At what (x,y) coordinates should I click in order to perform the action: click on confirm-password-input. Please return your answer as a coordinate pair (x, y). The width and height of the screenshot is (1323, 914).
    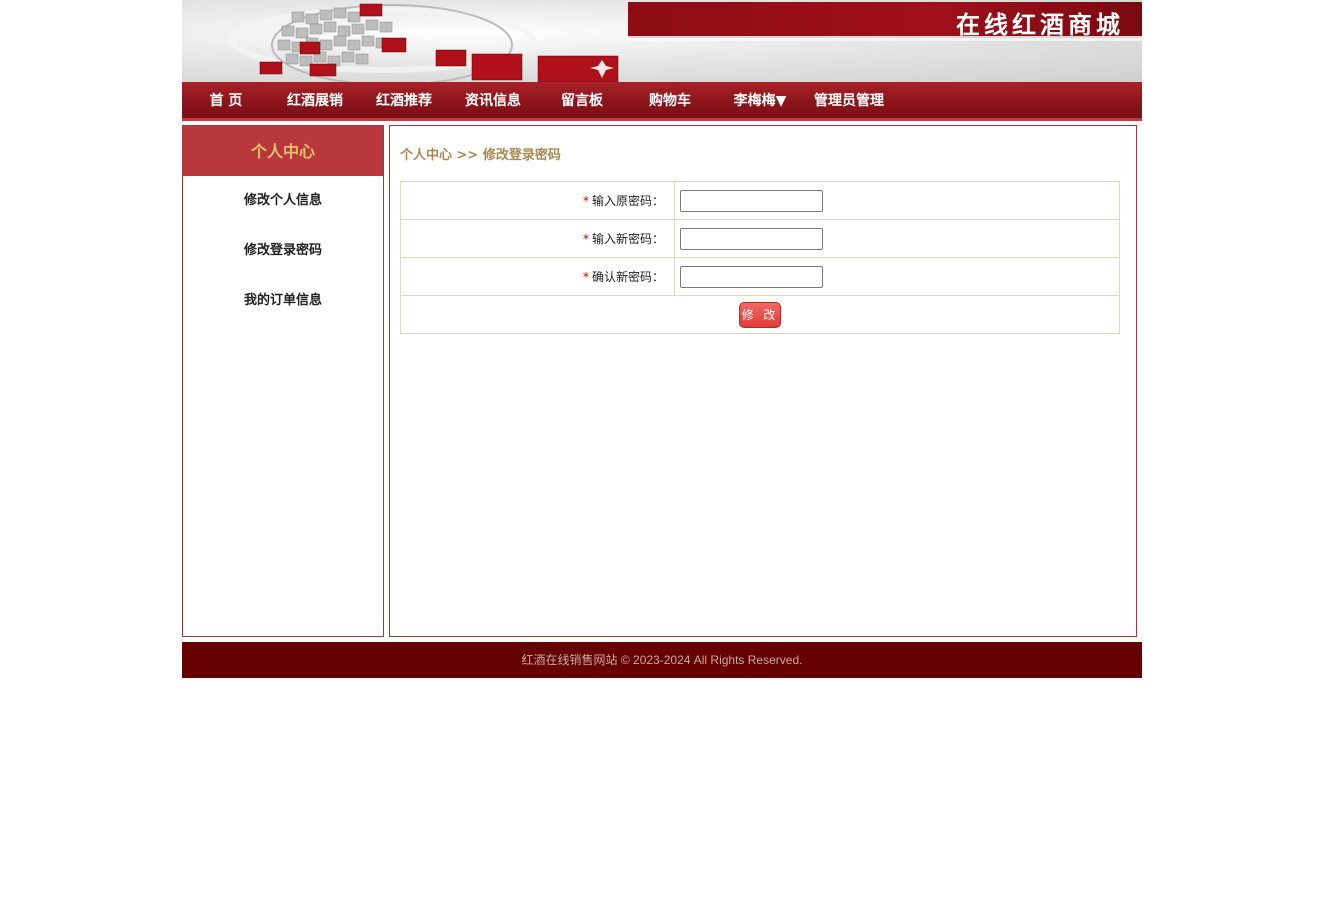
    Looking at the image, I should click on (751, 276).